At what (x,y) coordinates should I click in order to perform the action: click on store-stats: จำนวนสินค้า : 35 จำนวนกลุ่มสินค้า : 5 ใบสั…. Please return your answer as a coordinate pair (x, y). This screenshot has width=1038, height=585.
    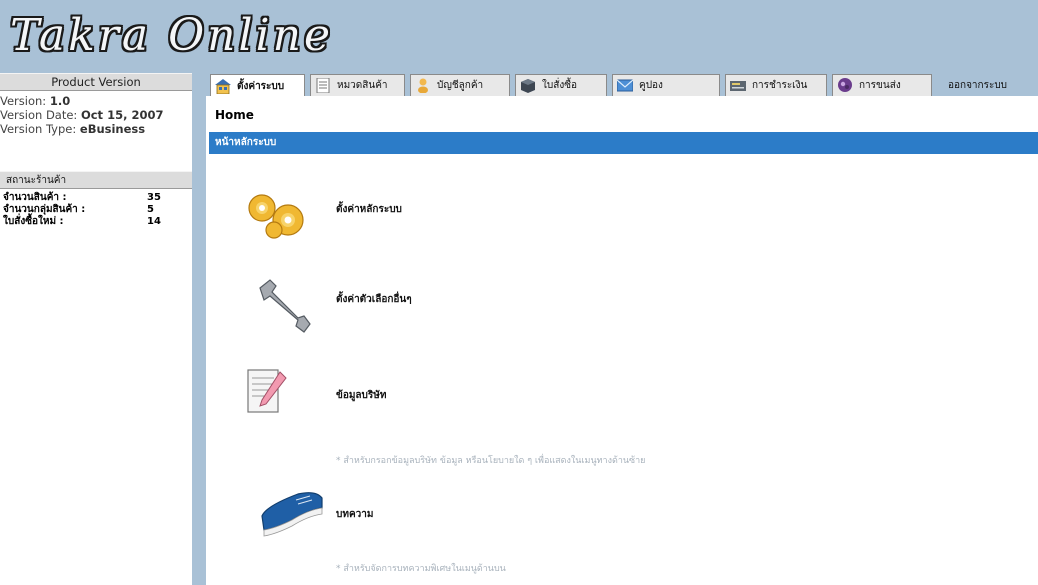
    Looking at the image, I should click on (96, 208).